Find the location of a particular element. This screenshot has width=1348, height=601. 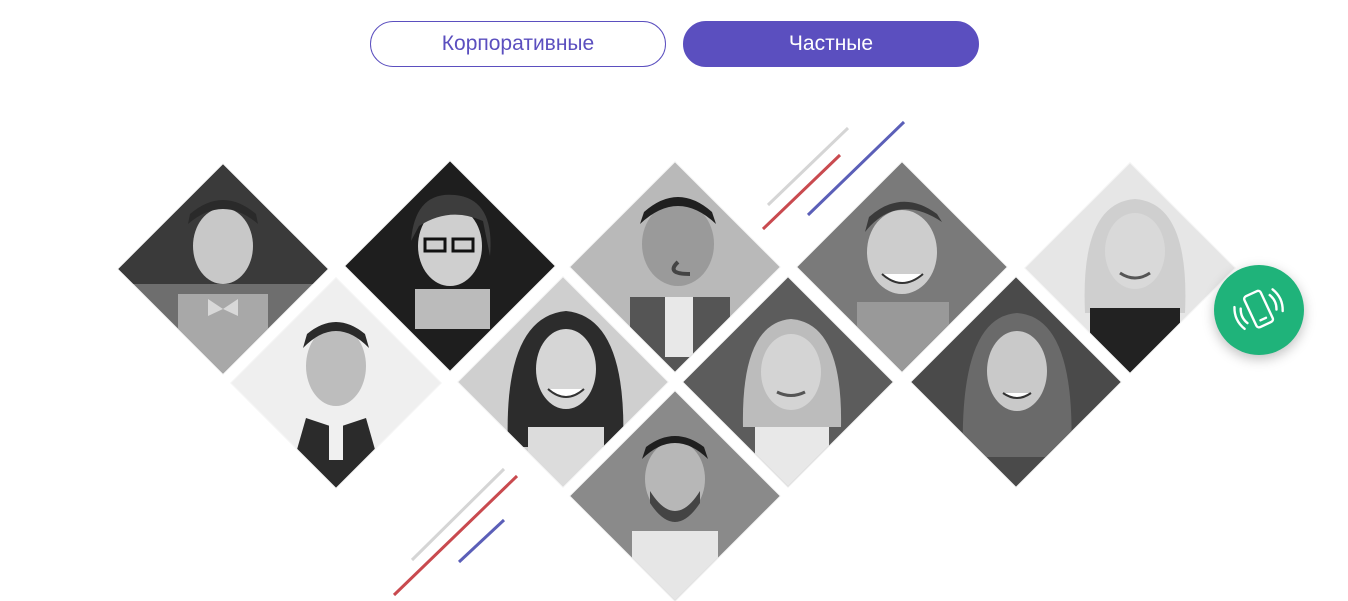

call-button is located at coordinates (1259, 310).